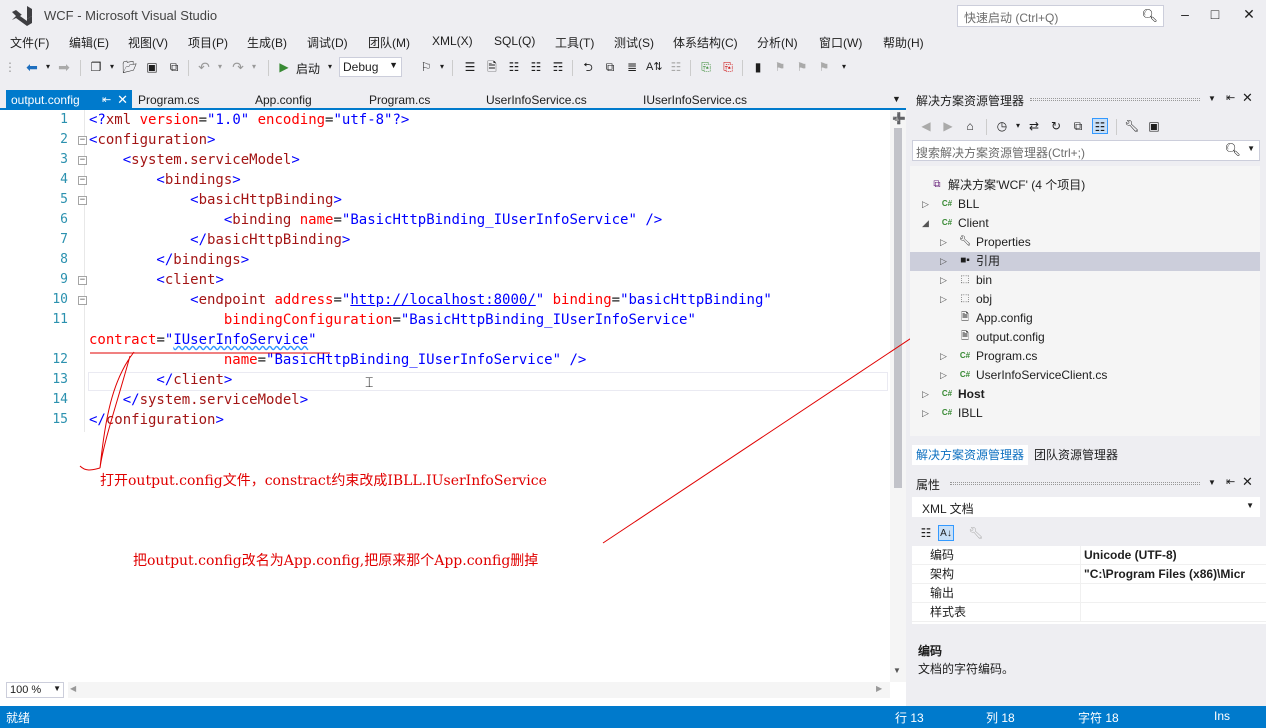  What do you see at coordinates (536, 67) in the screenshot?
I see `xml-tree-icon: ☷` at bounding box center [536, 67].